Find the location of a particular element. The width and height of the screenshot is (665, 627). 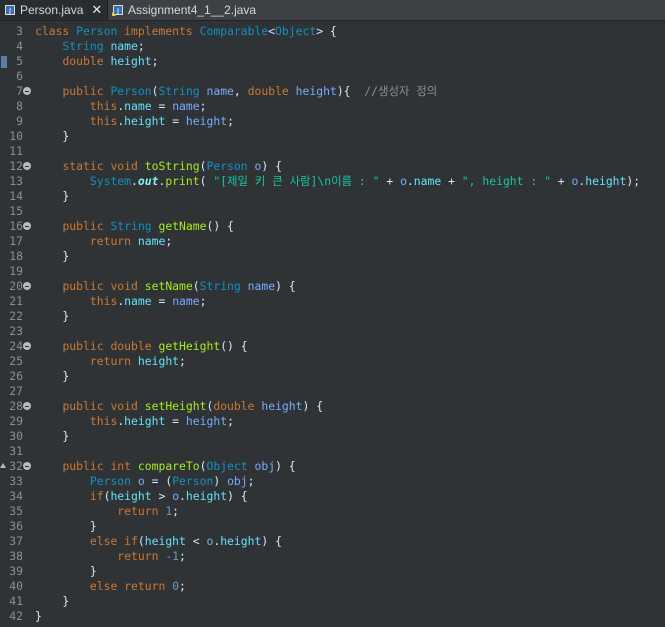

code-text: return height; is located at coordinates (110, 361).